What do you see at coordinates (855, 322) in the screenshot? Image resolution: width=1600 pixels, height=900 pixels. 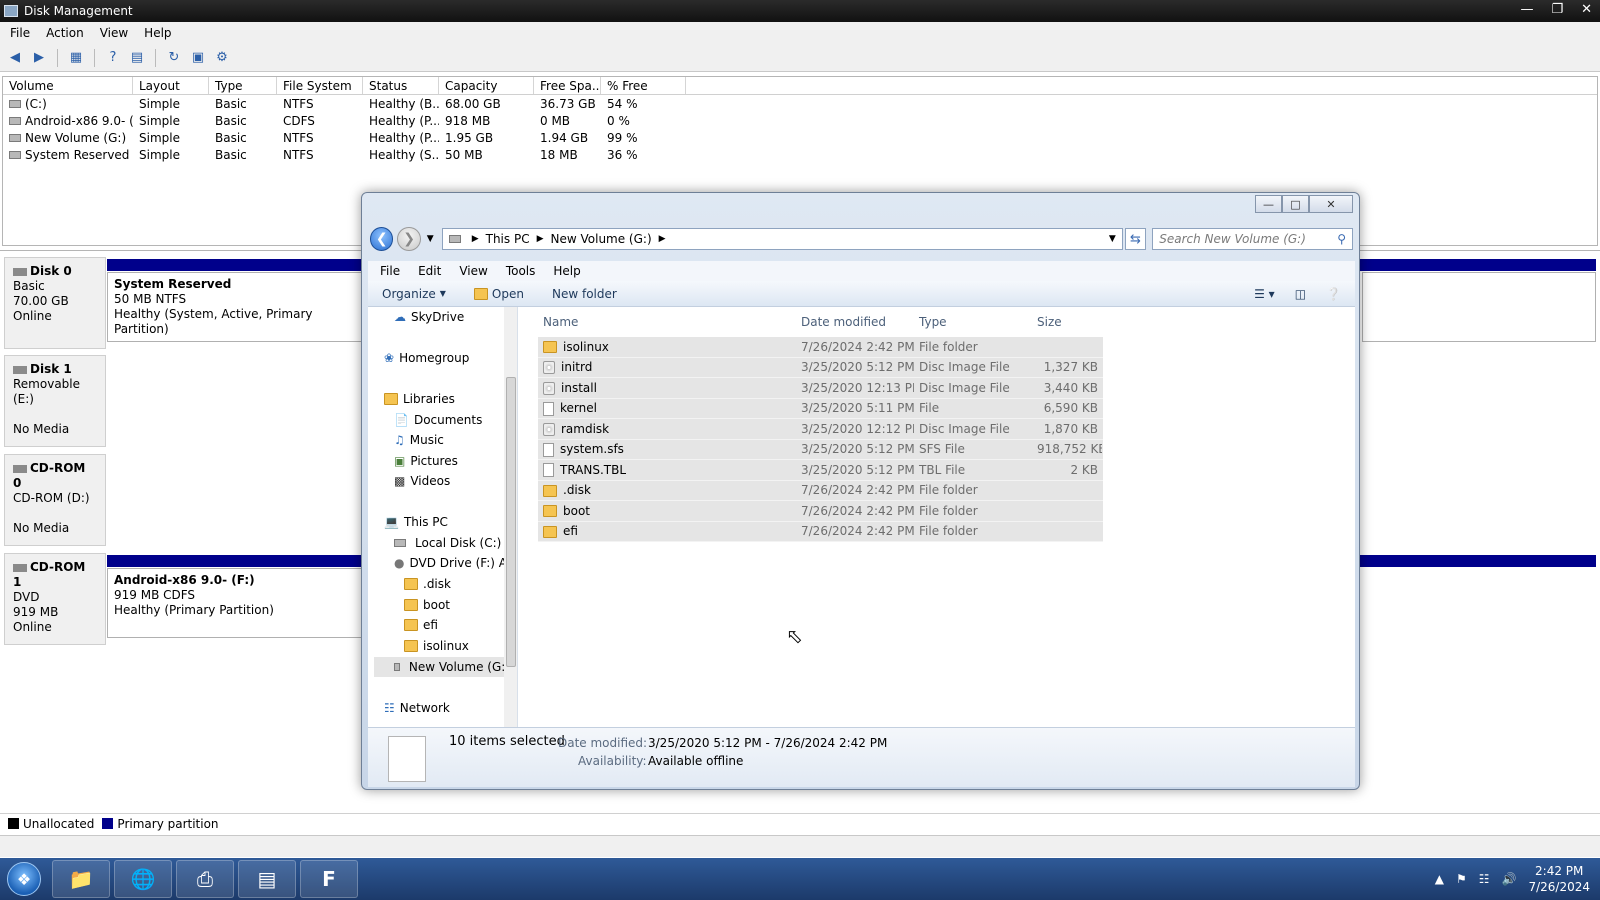 I see `column-header-date-modified: Date modified` at bounding box center [855, 322].